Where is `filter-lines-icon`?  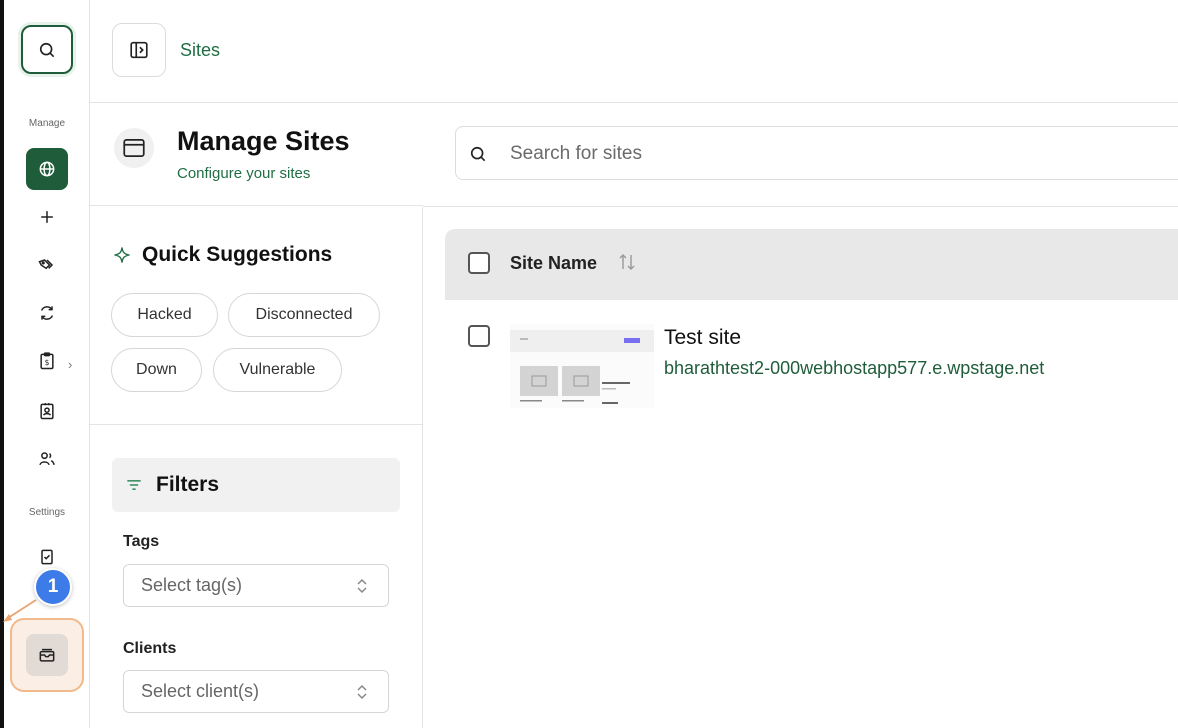 filter-lines-icon is located at coordinates (134, 485).